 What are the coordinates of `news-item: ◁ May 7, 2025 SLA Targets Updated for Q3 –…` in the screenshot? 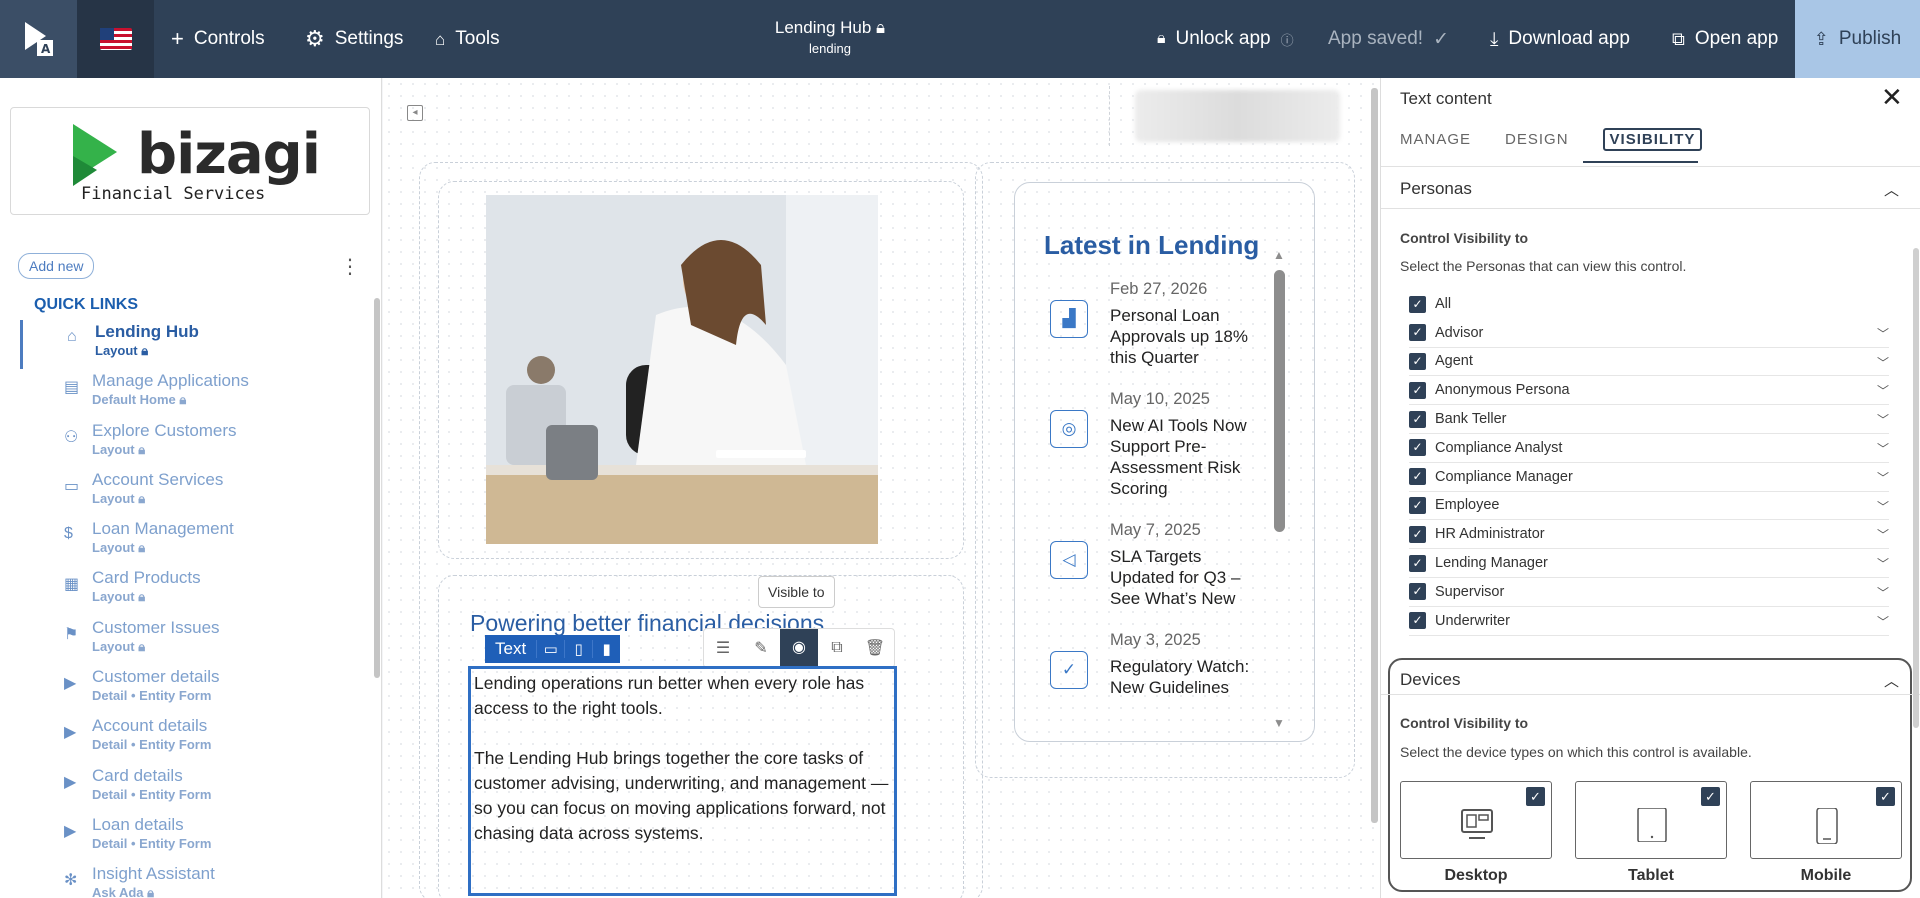 It's located at (1151, 565).